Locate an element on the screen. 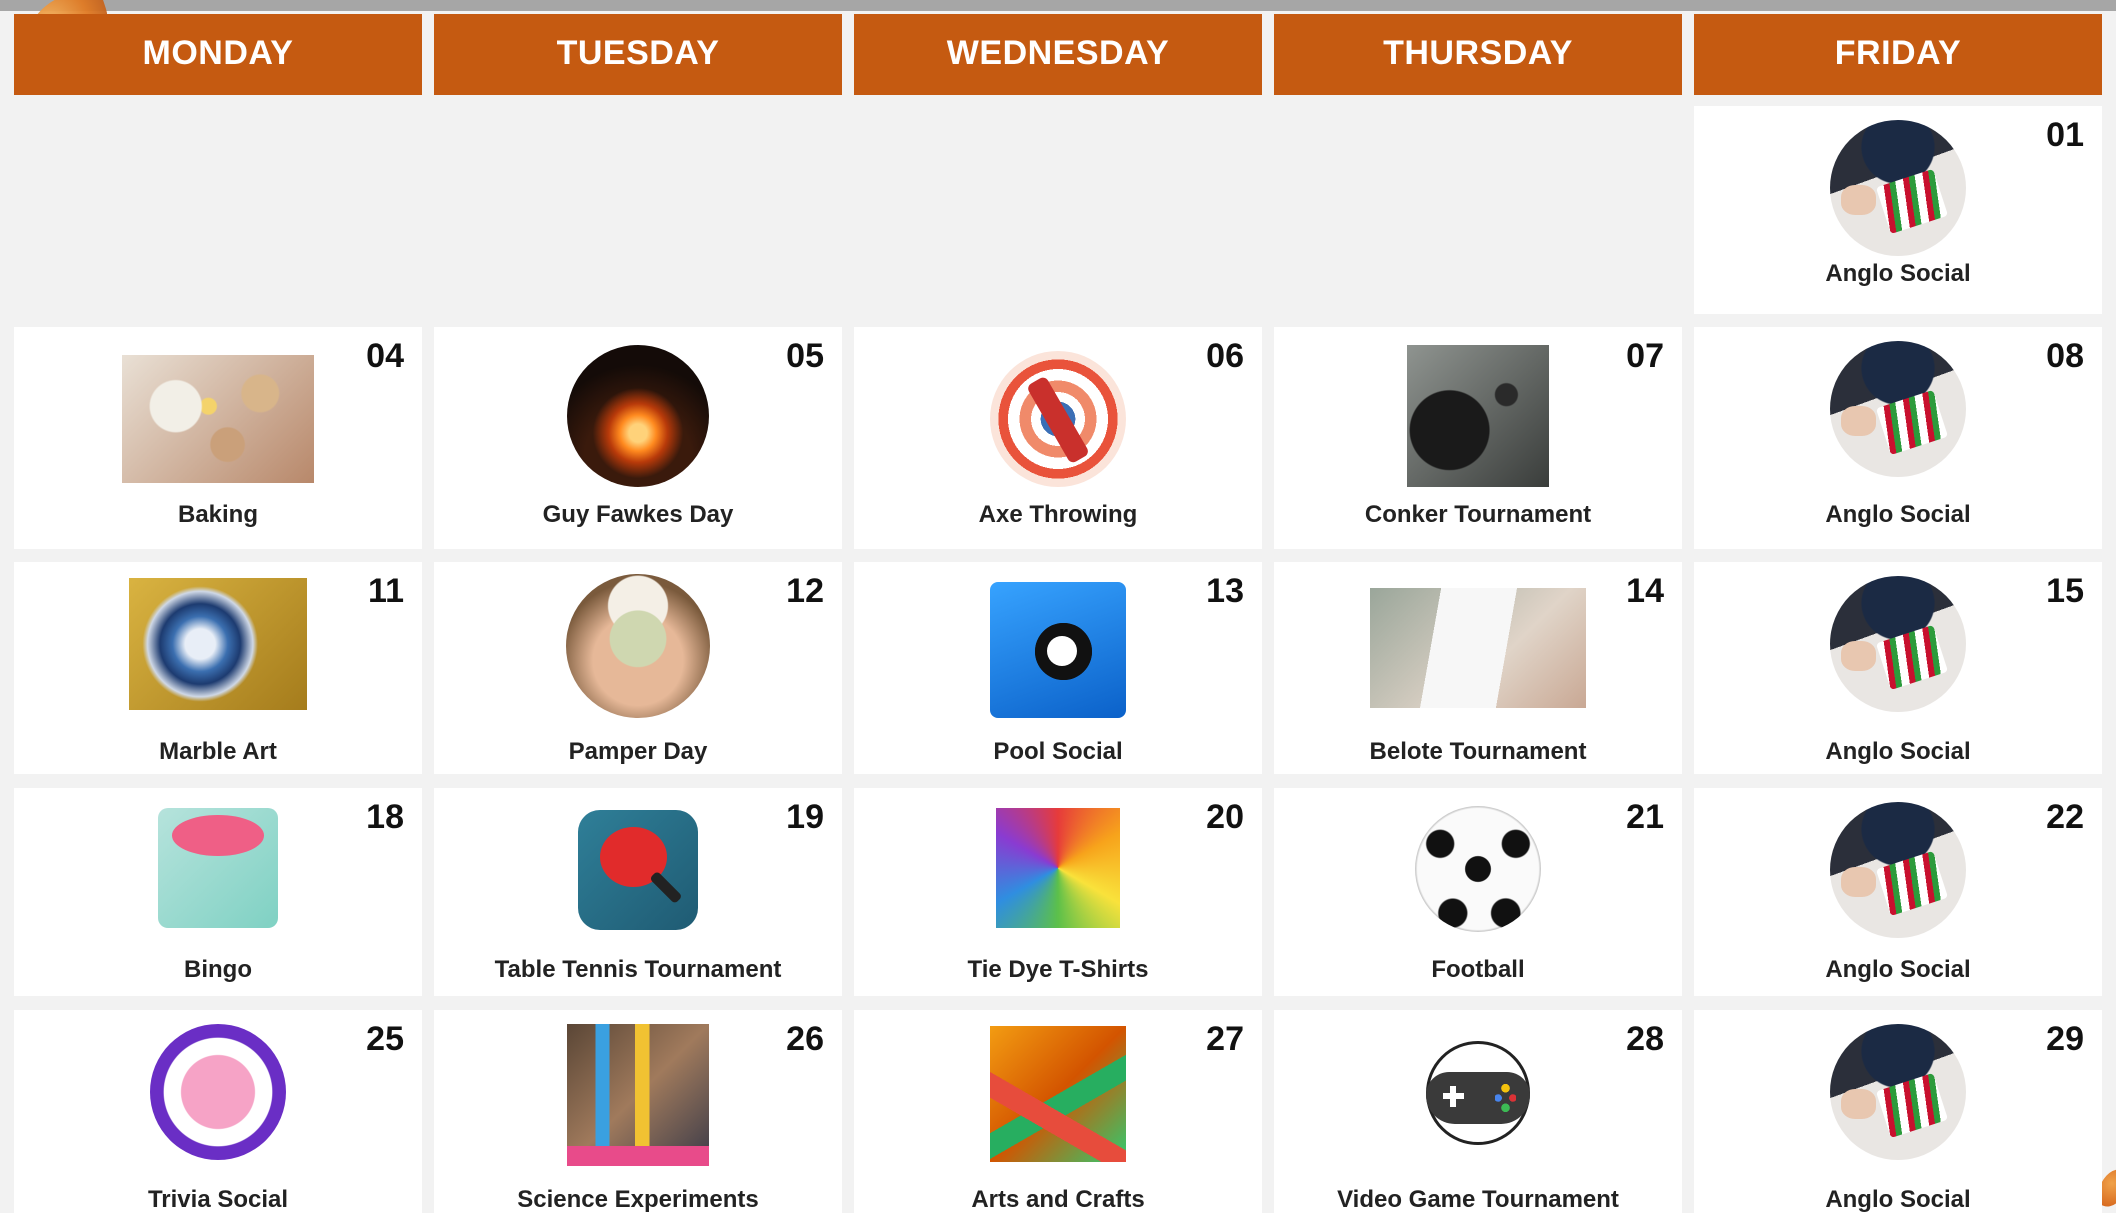 This screenshot has width=2116, height=1213. card-hand-photo is located at coordinates (1478, 648).